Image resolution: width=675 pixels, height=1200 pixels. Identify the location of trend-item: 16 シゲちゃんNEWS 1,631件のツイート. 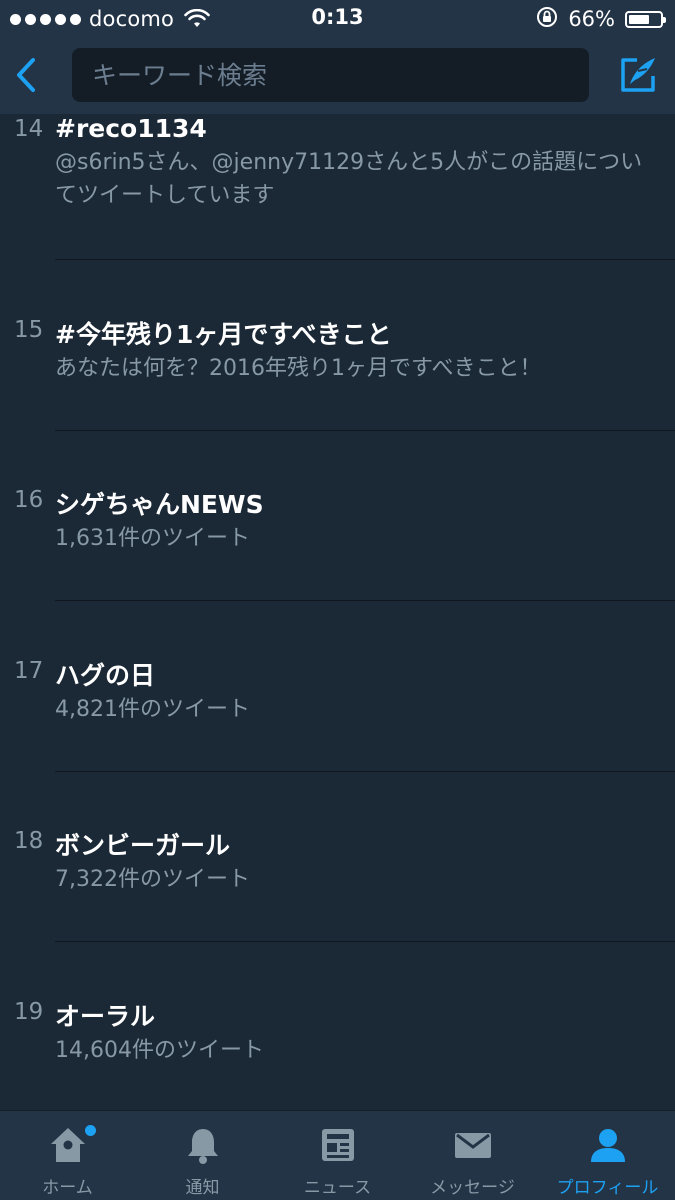
(337, 516).